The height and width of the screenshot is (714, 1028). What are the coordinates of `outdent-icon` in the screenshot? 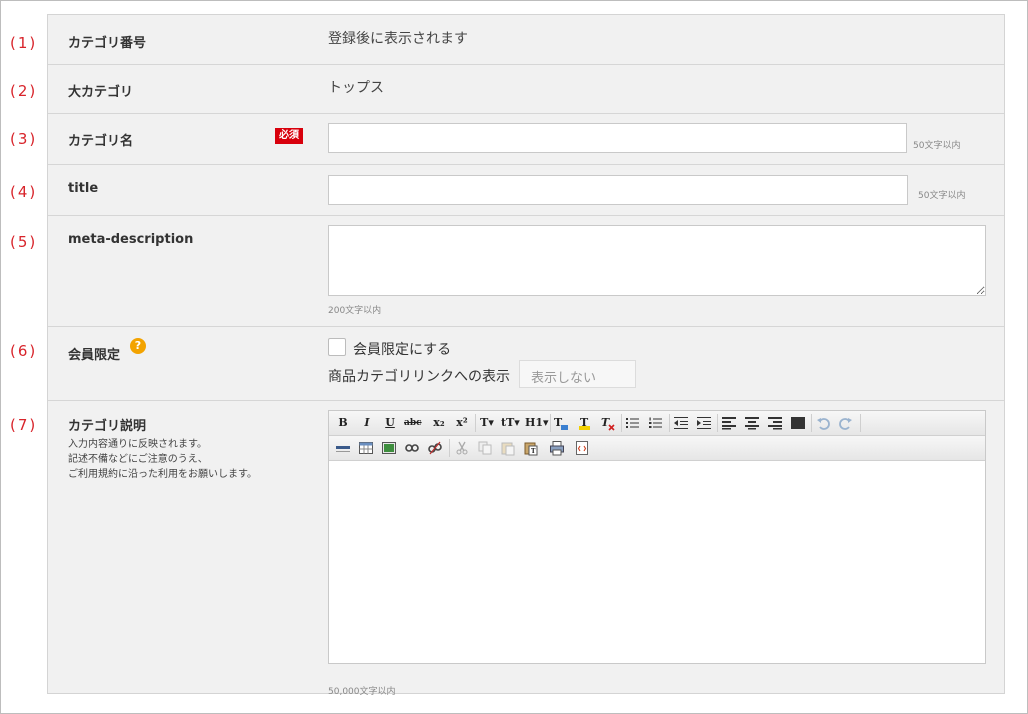 It's located at (681, 423).